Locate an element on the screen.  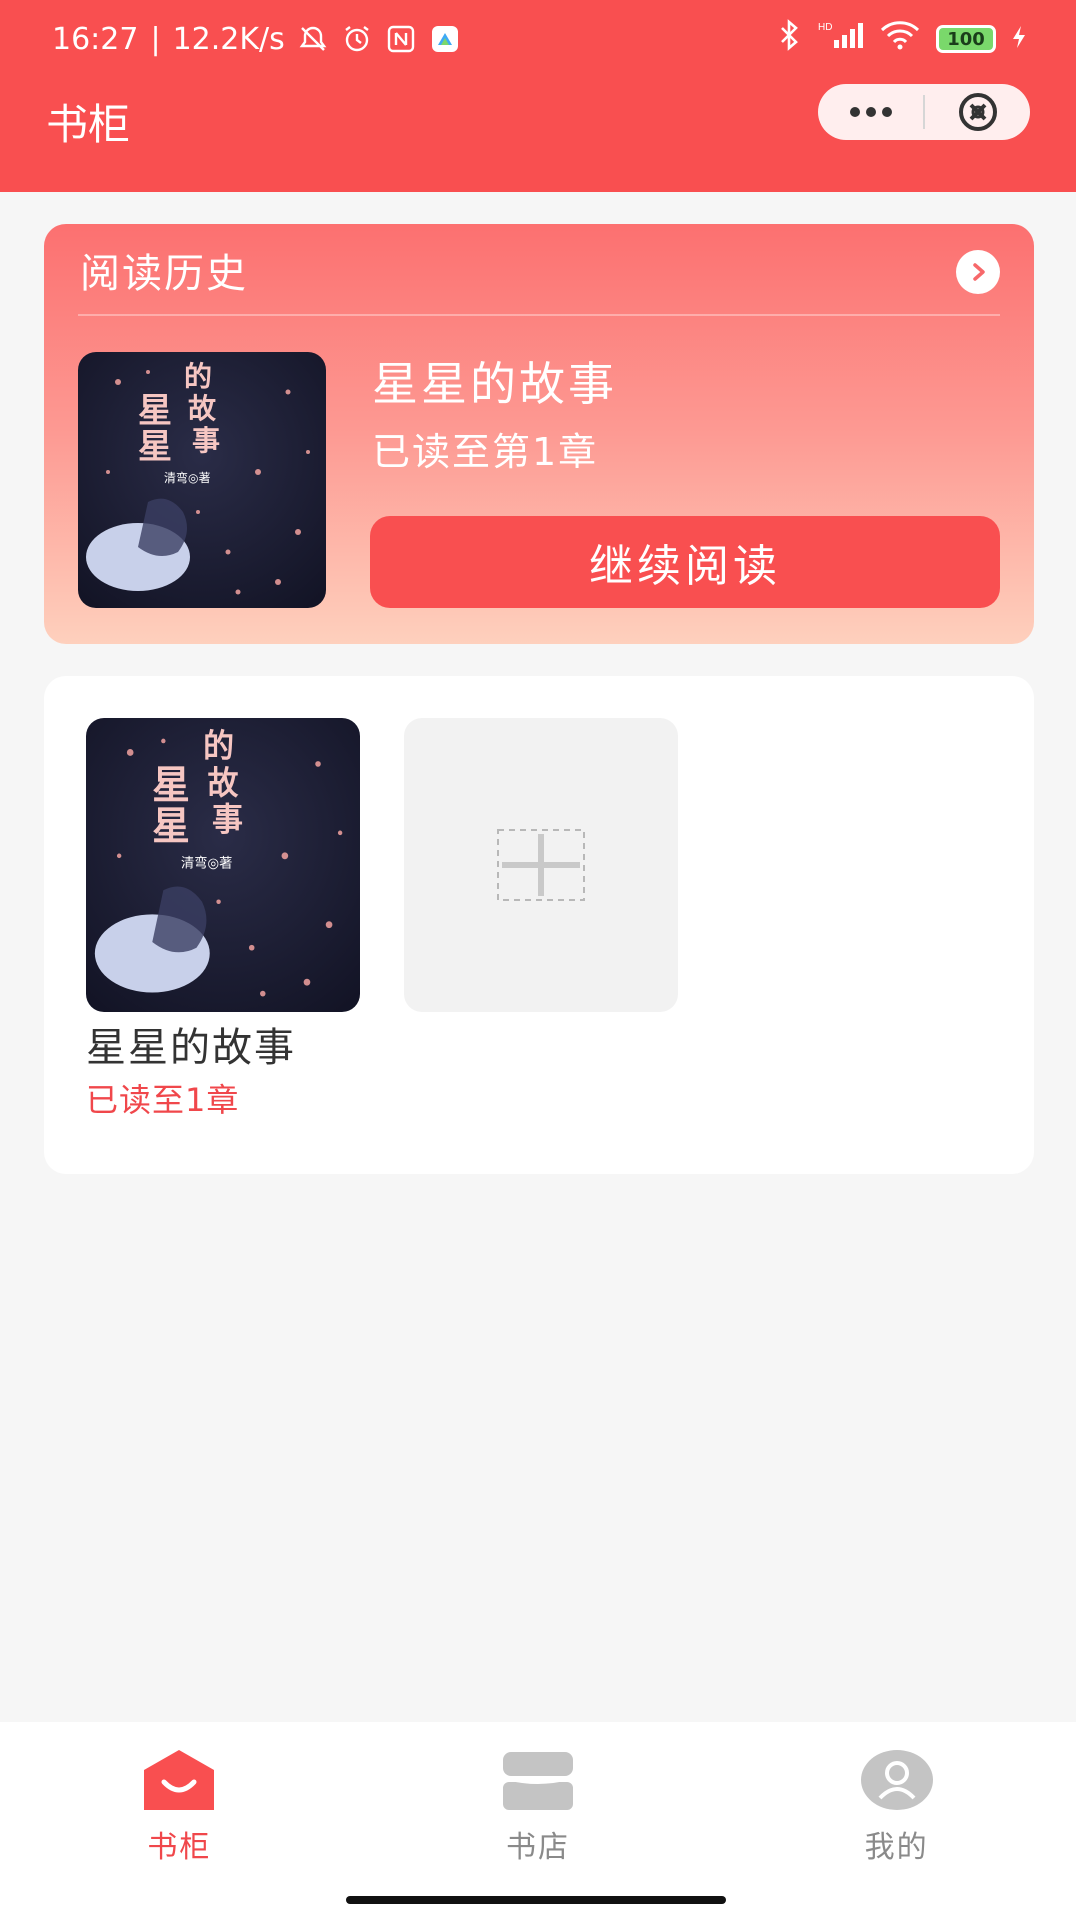
chevron-right-icon is located at coordinates (979, 272).